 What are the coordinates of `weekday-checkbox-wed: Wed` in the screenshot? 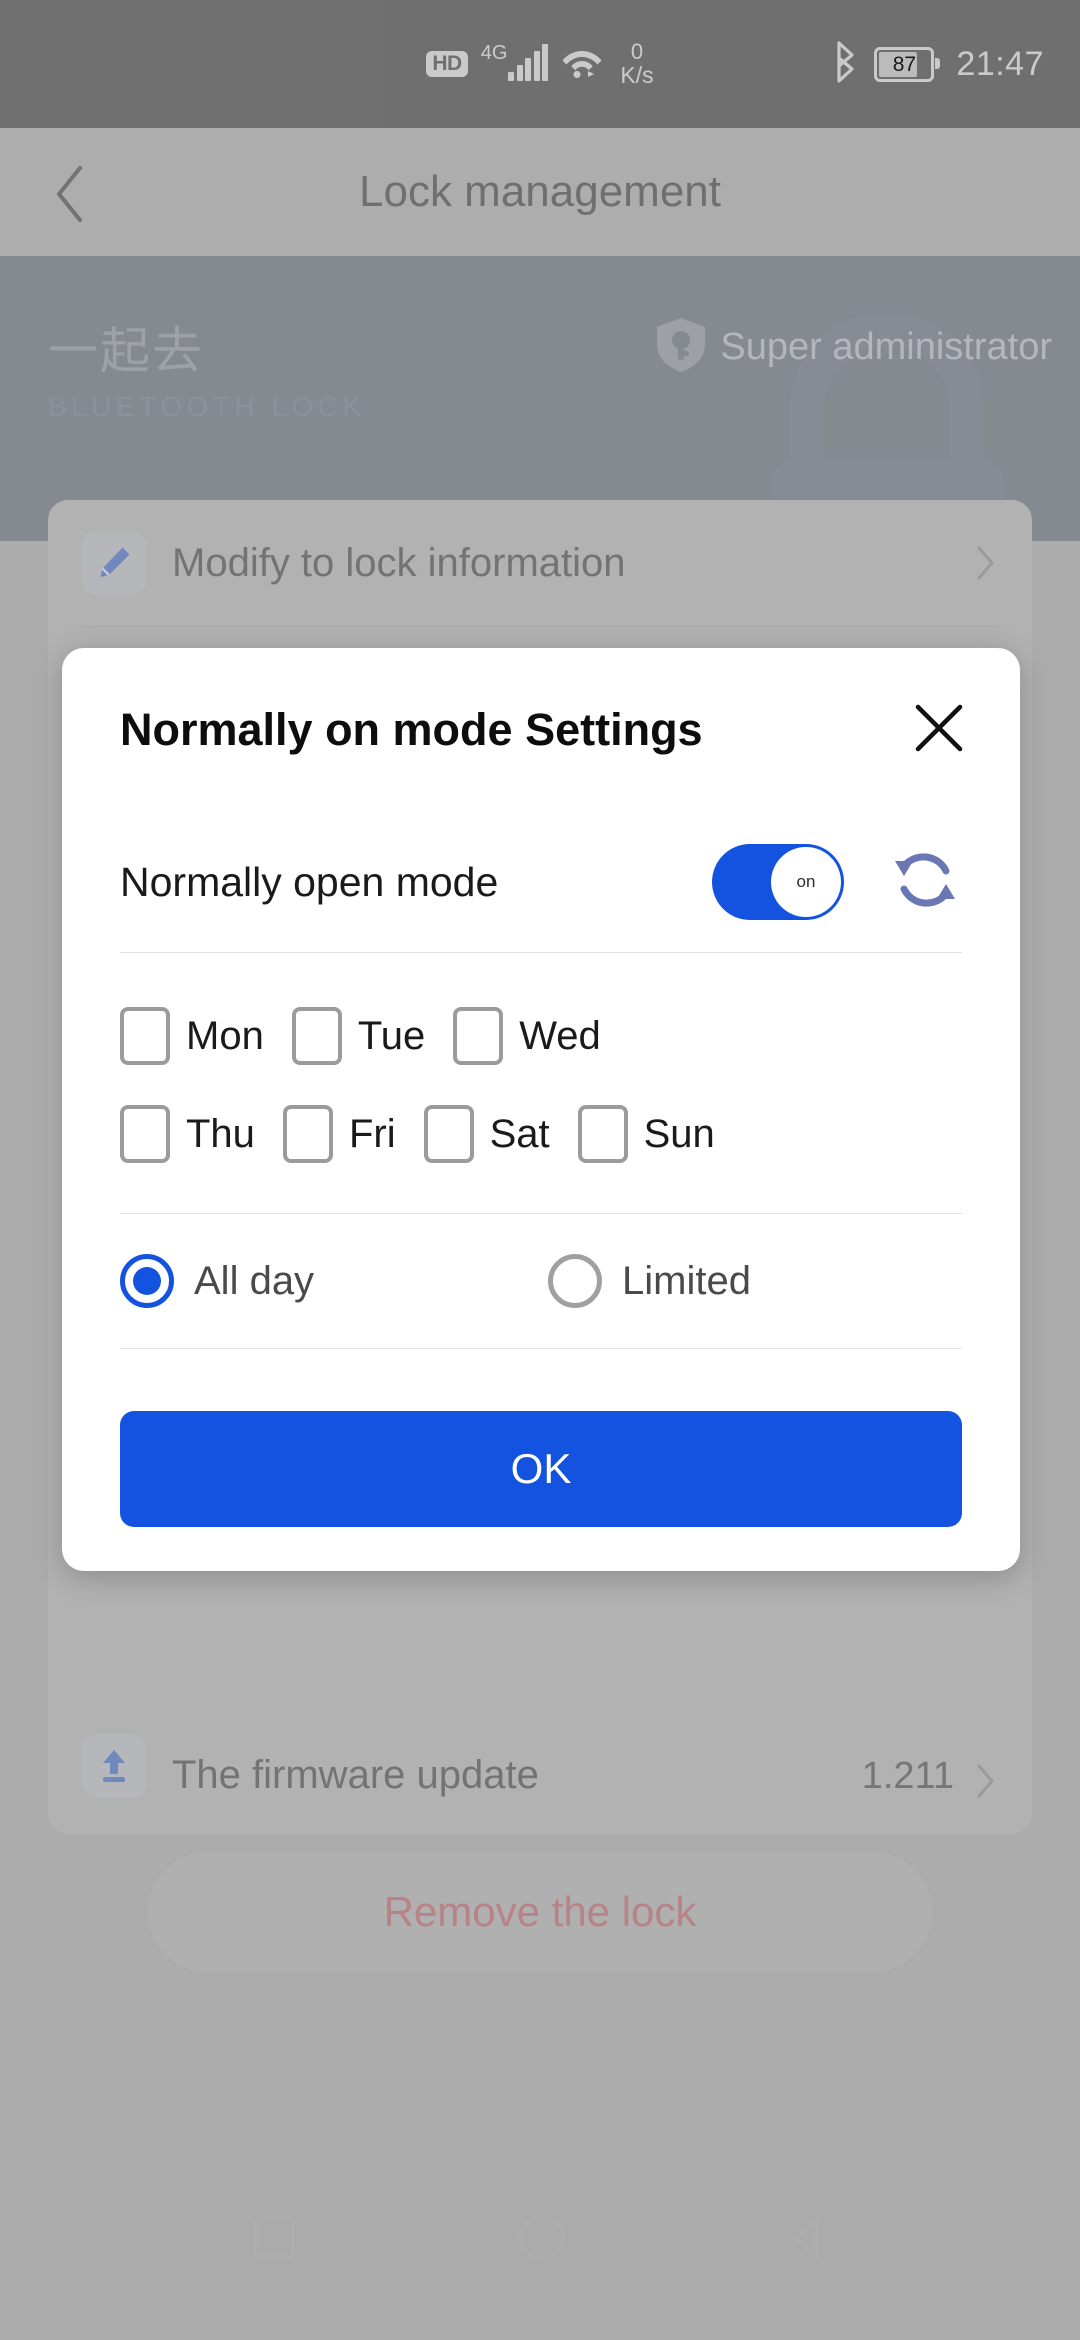 It's located at (527, 1036).